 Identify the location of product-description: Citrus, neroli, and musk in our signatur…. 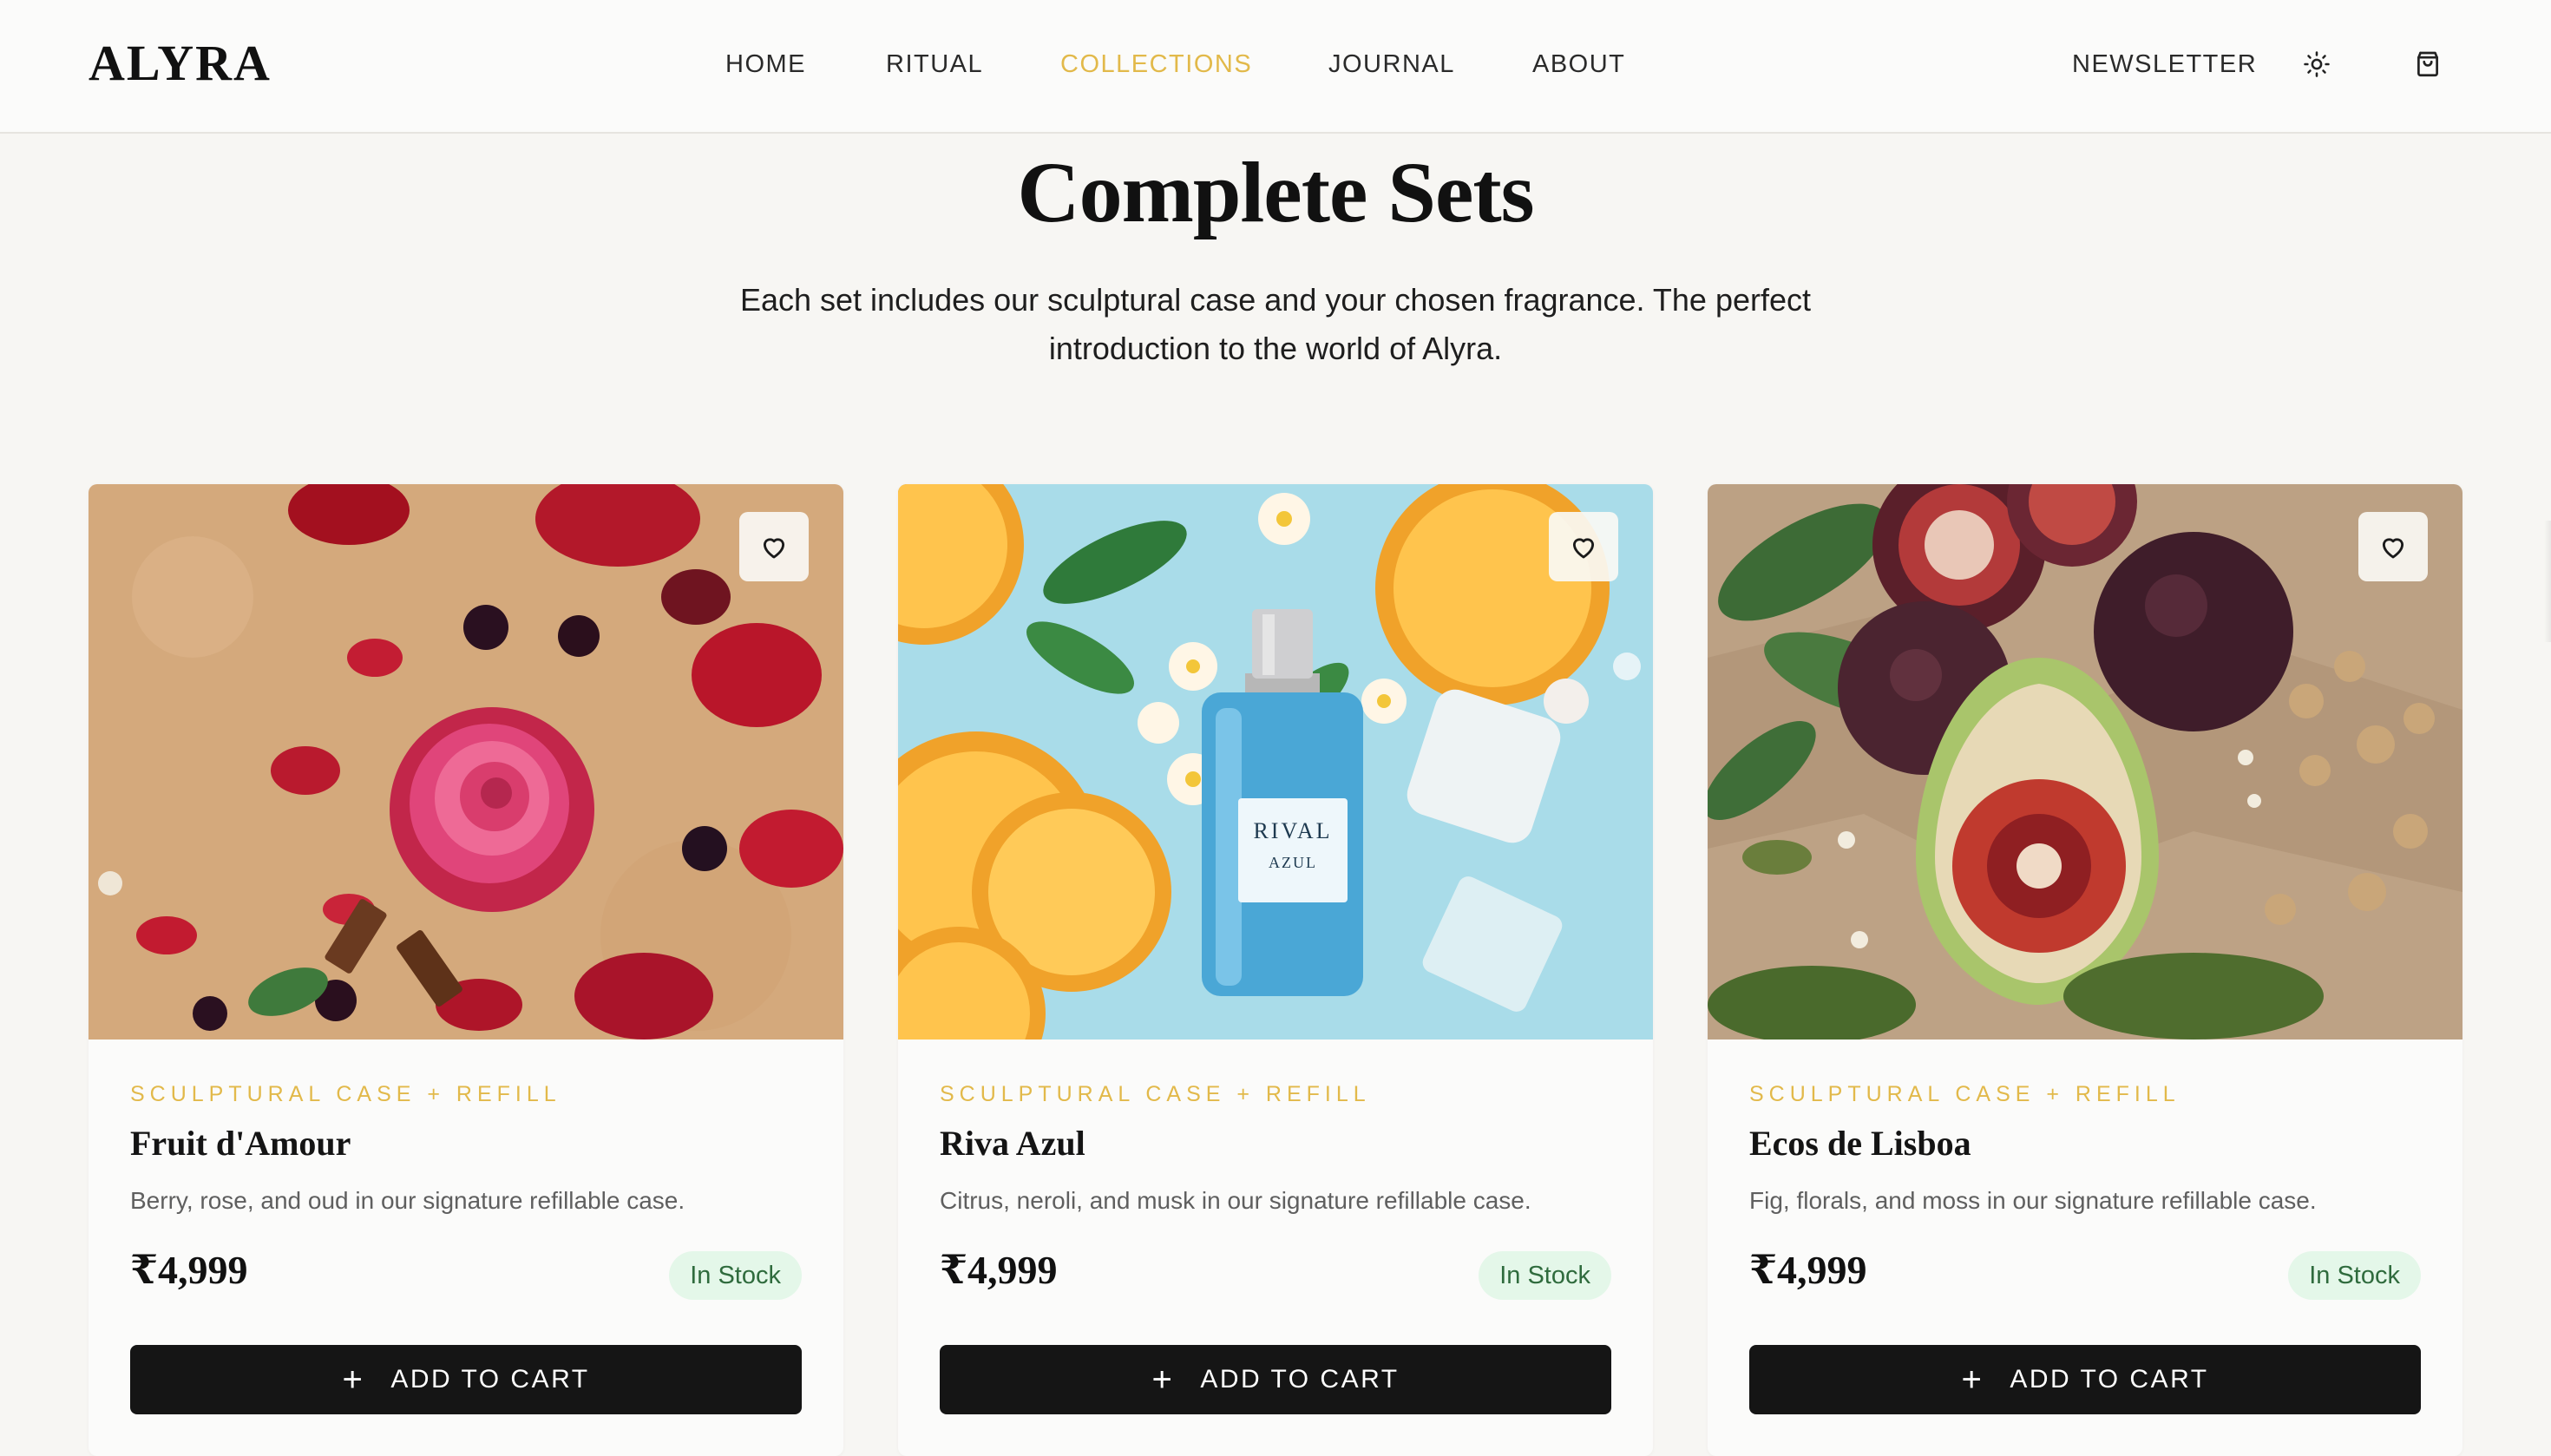
(1235, 1200).